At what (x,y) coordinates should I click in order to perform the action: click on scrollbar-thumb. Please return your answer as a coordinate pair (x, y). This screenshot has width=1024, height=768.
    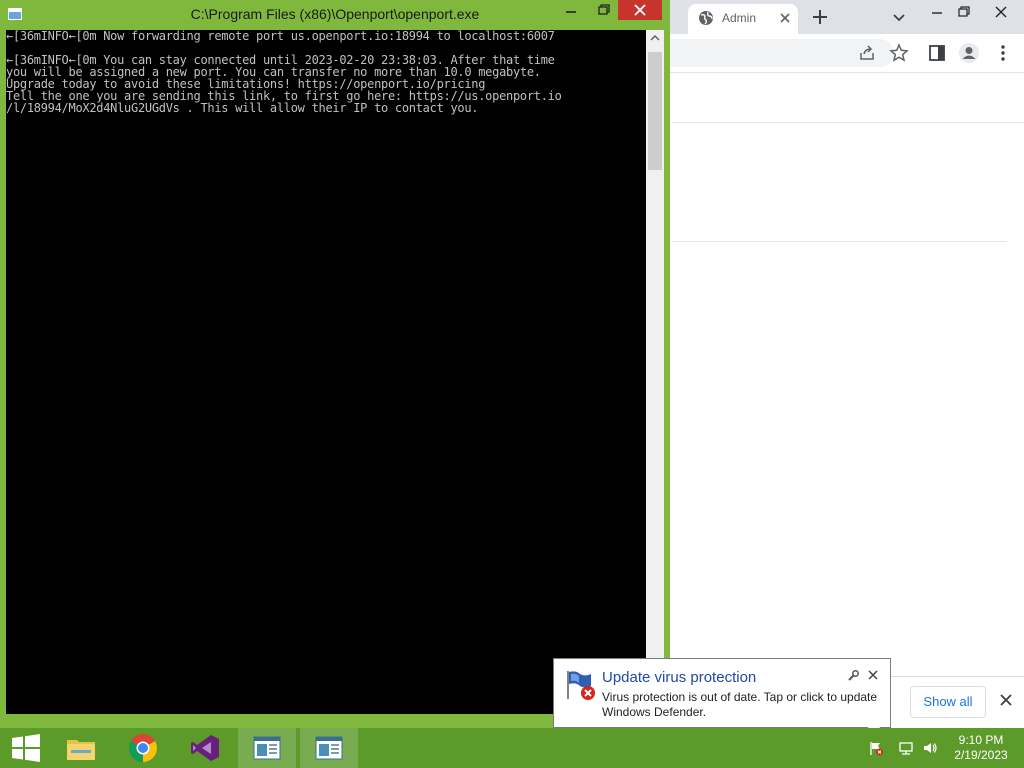
    Looking at the image, I should click on (655, 111).